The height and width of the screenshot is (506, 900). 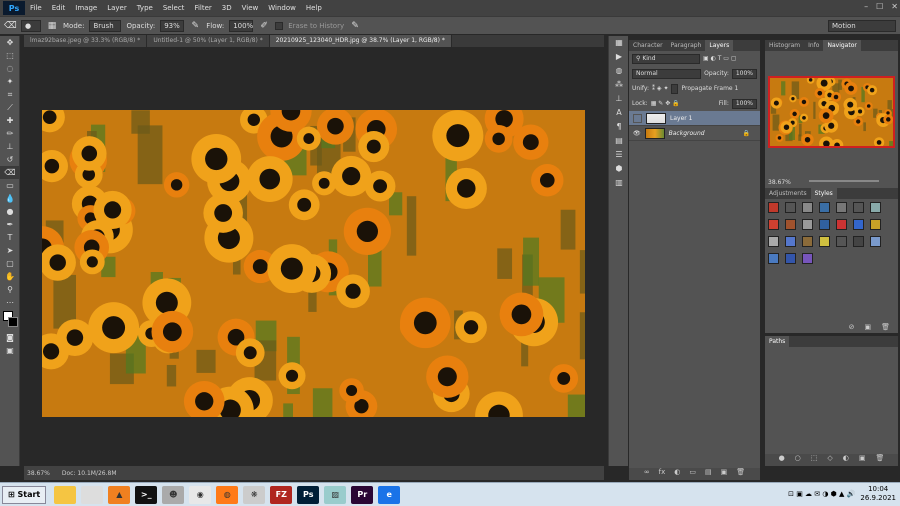 What do you see at coordinates (117, 8) in the screenshot?
I see `menu-layer: Layer` at bounding box center [117, 8].